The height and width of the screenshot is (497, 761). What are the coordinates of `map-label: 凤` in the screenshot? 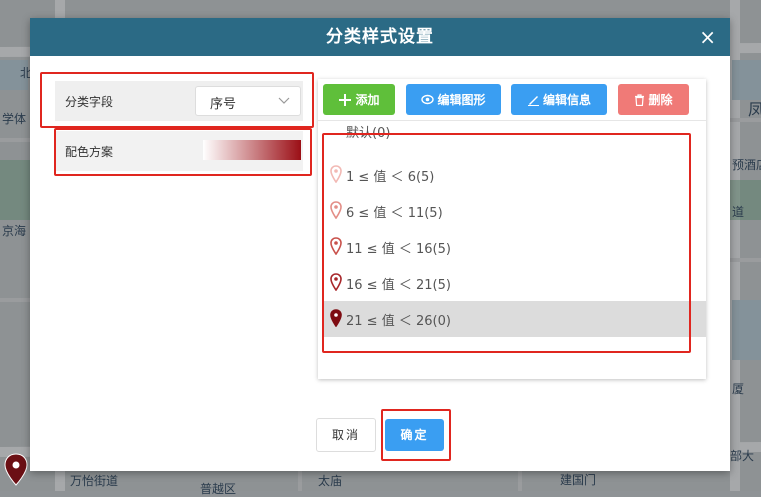 It's located at (754, 109).